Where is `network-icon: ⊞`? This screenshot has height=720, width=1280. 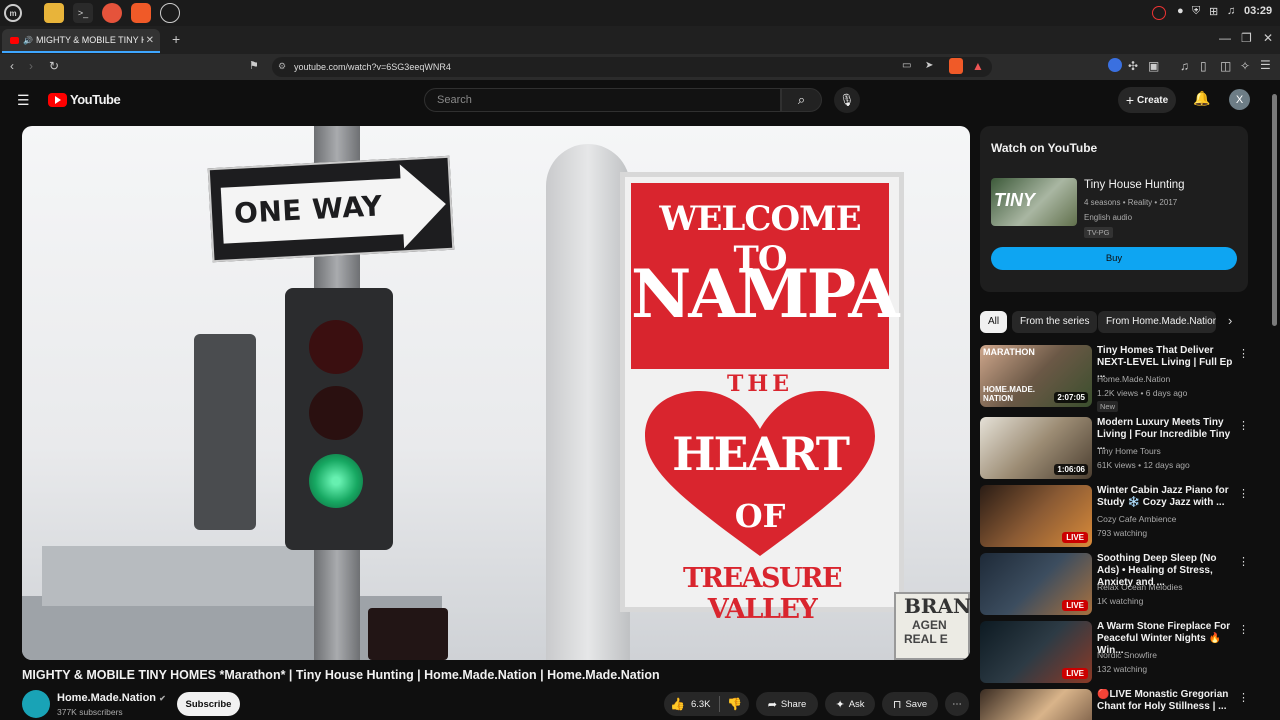 network-icon: ⊞ is located at coordinates (1213, 11).